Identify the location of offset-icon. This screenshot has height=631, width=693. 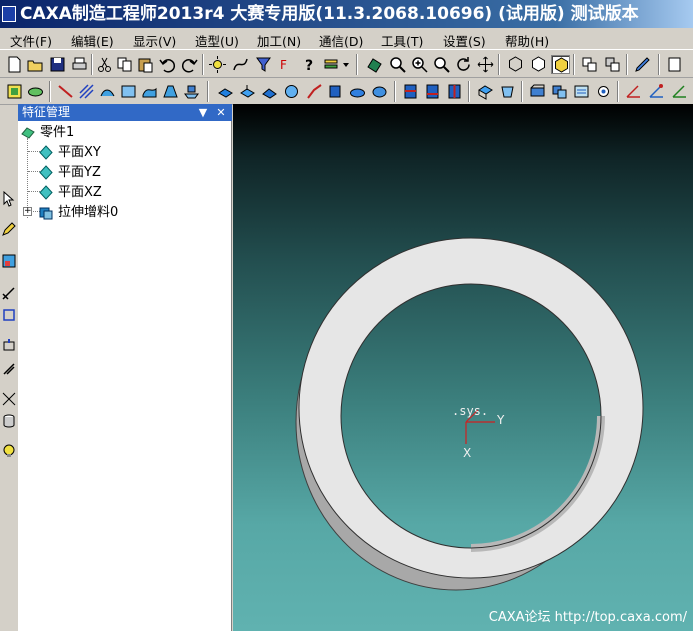
(9, 369).